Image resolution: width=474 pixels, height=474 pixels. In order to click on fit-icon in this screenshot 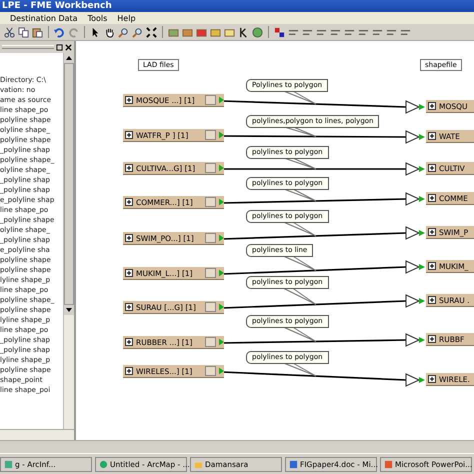, I will do `click(151, 32)`.